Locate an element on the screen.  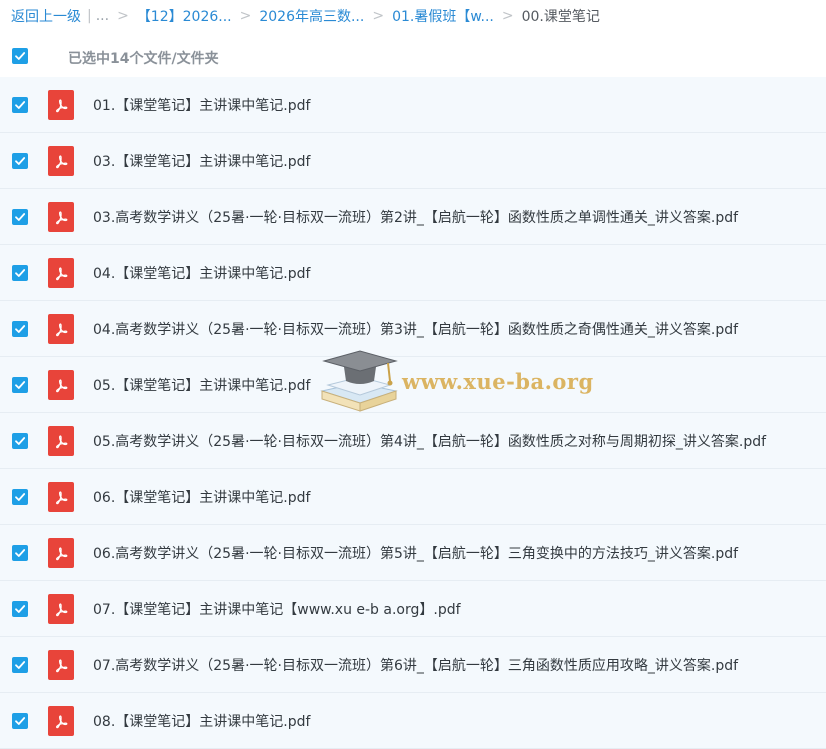
file-name: 03.【课堂笔记】主讲课中笔记.pdf is located at coordinates (201, 161).